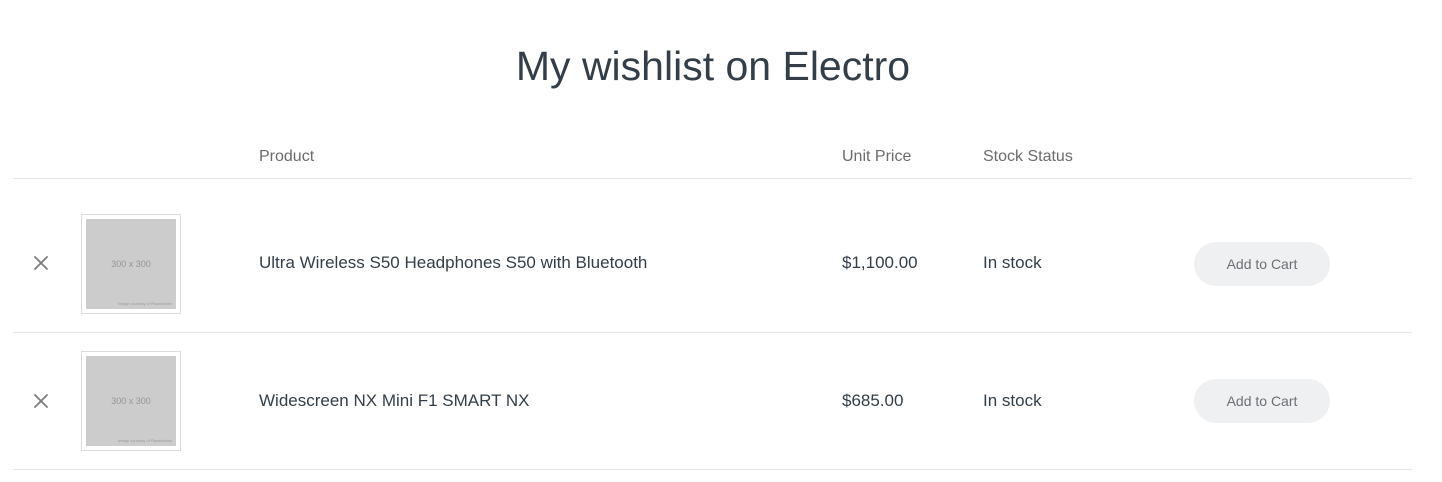  What do you see at coordinates (880, 262) in the screenshot?
I see `unit-price: $1,100.00` at bounding box center [880, 262].